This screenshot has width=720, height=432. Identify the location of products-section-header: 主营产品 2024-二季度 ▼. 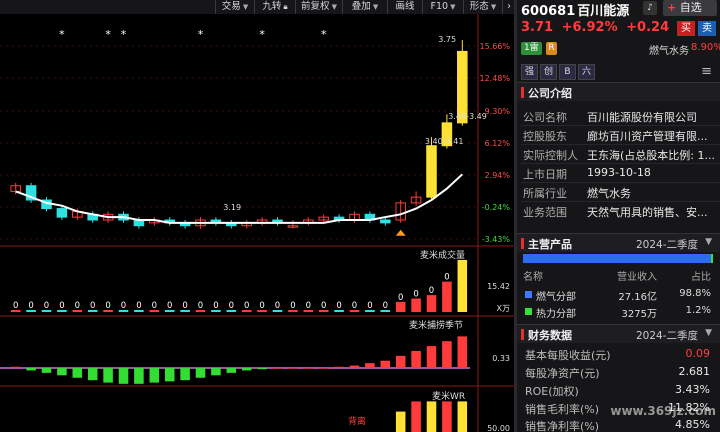
(618, 242).